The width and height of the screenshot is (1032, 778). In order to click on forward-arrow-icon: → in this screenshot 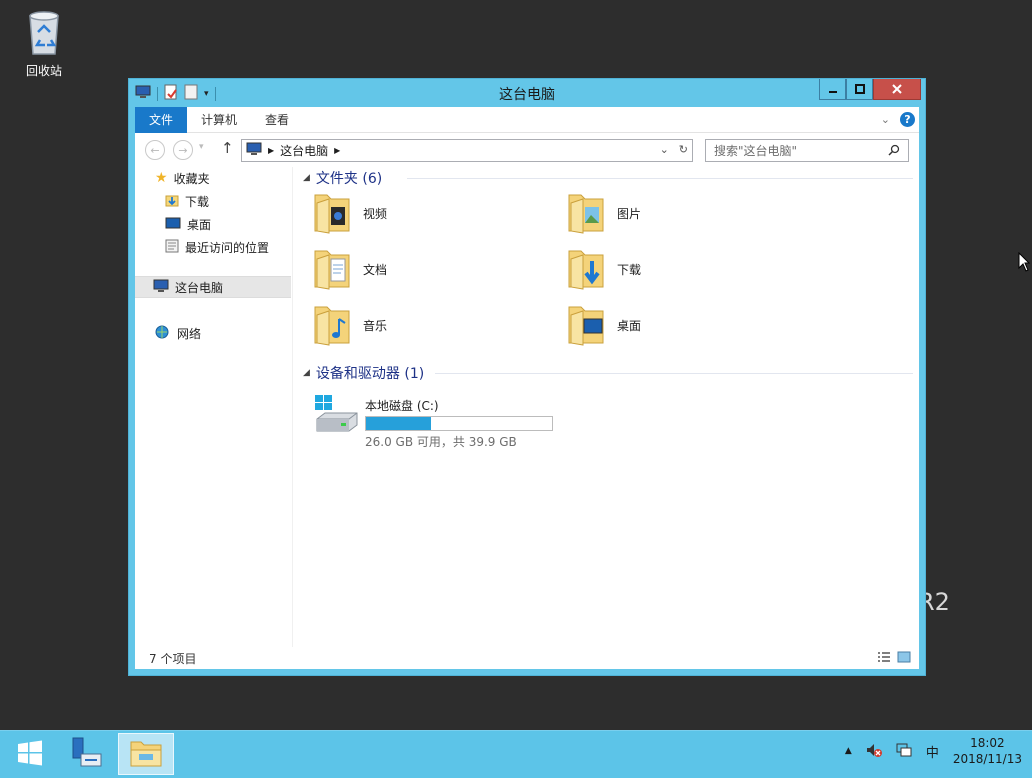, I will do `click(183, 150)`.